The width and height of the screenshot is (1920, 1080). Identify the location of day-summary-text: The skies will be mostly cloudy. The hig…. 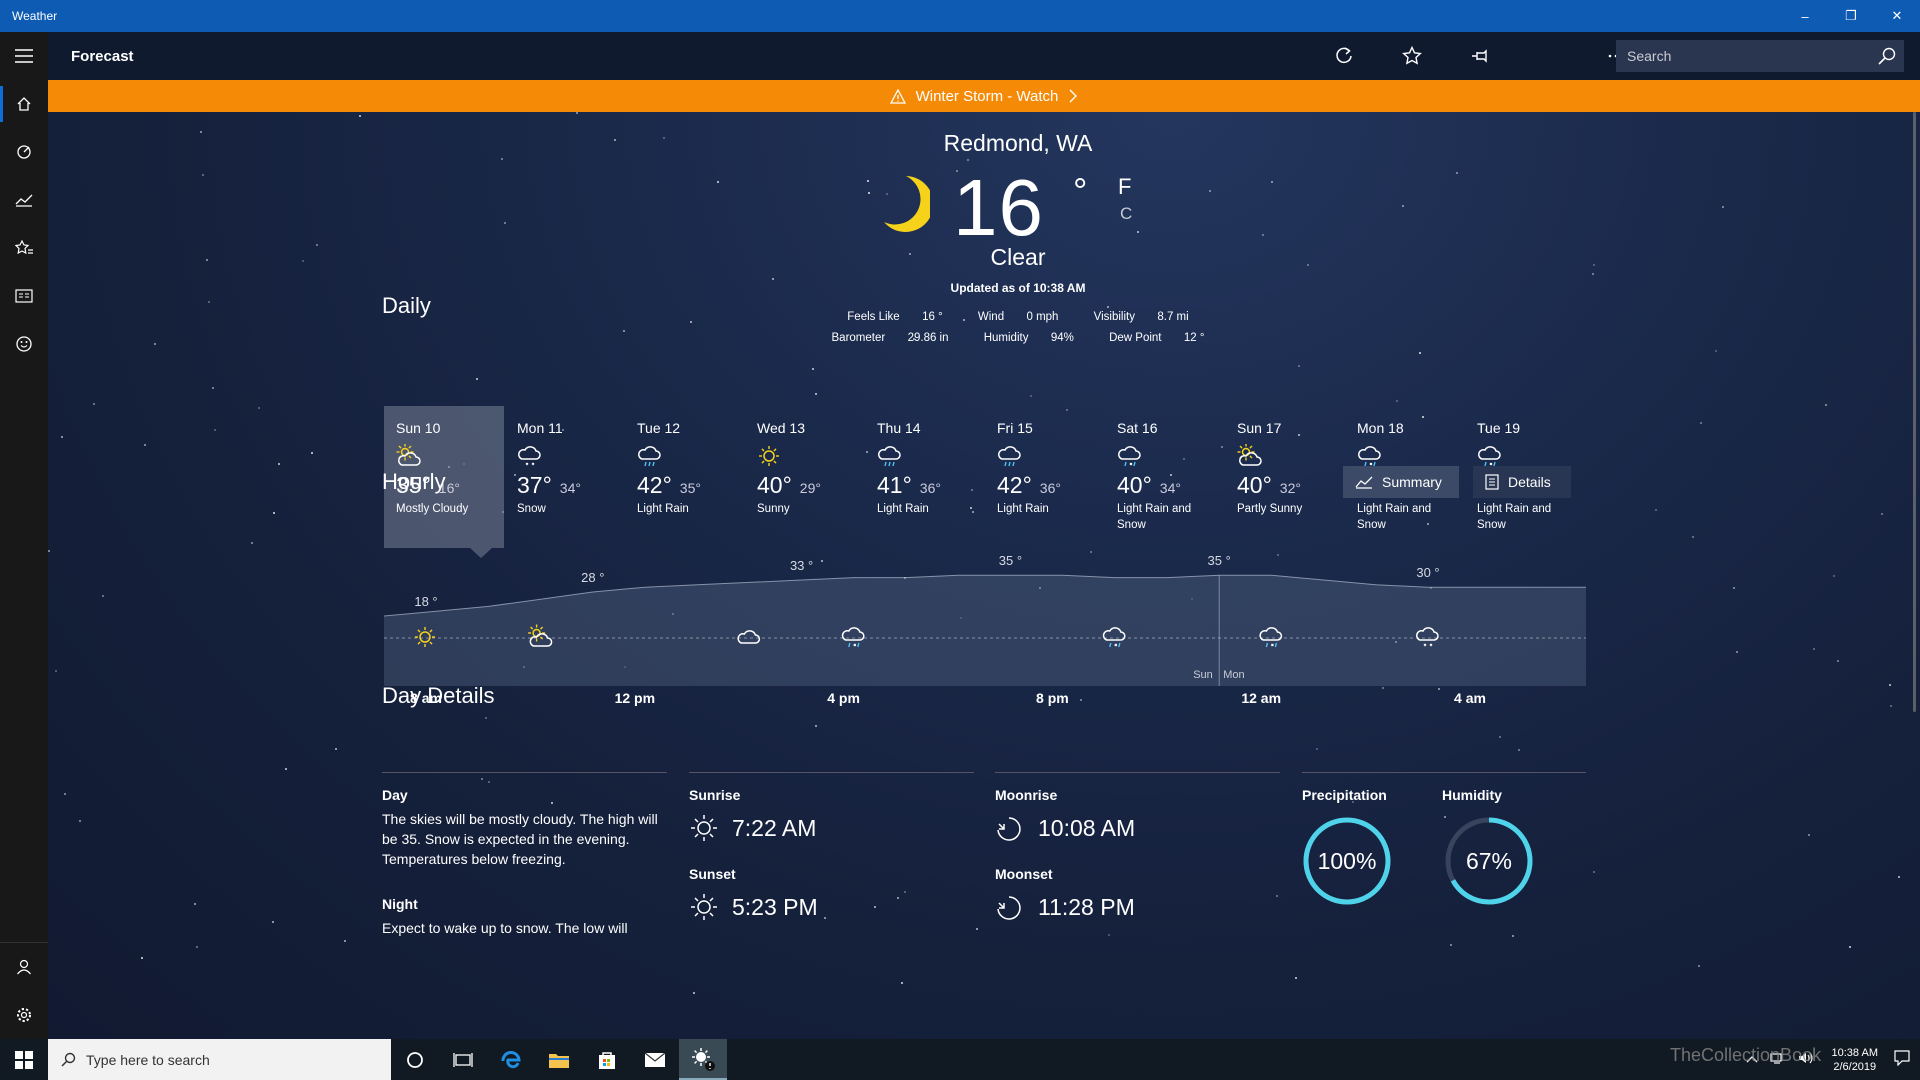
(520, 839).